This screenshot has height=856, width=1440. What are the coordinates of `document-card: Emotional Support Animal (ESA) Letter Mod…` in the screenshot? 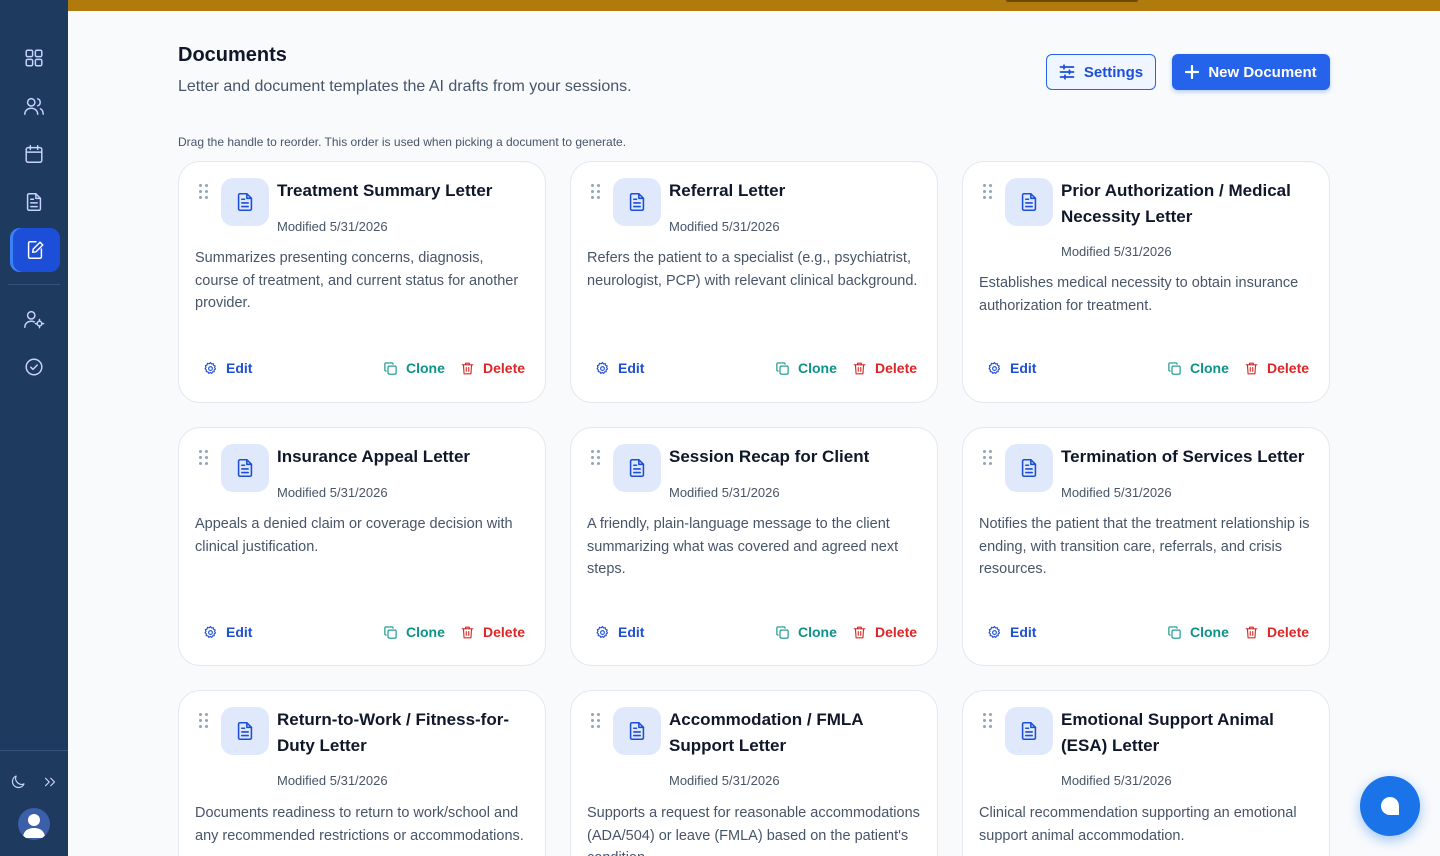 It's located at (1146, 773).